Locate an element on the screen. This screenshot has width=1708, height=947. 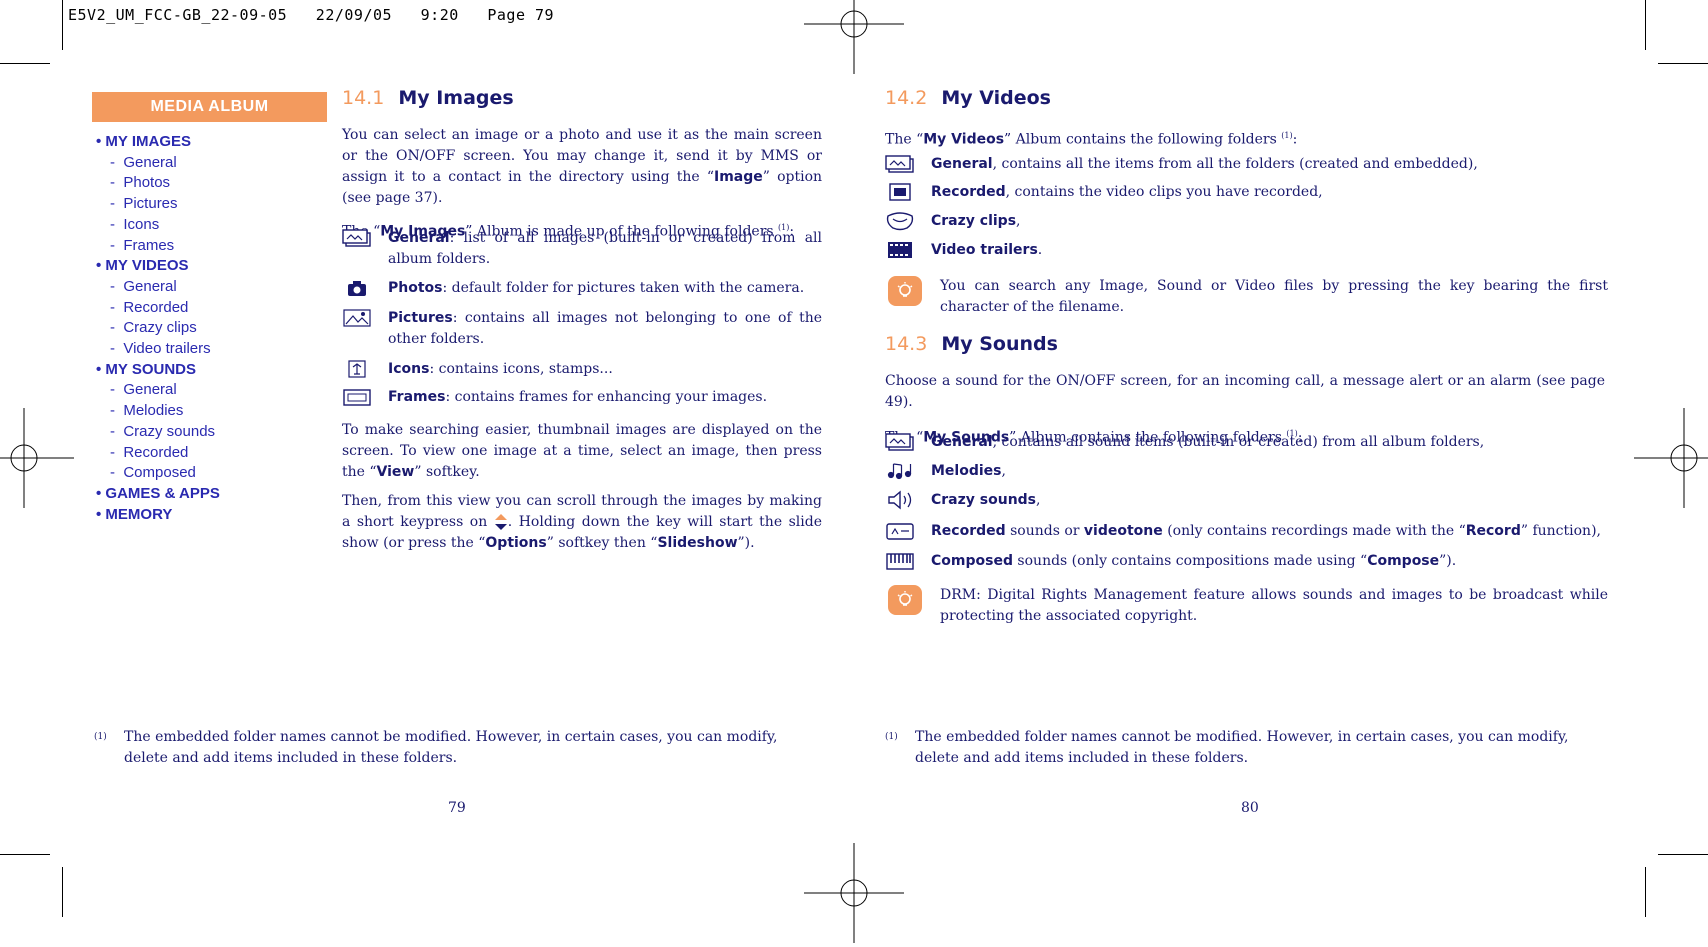
emphasis: Compose is located at coordinates (1403, 561).